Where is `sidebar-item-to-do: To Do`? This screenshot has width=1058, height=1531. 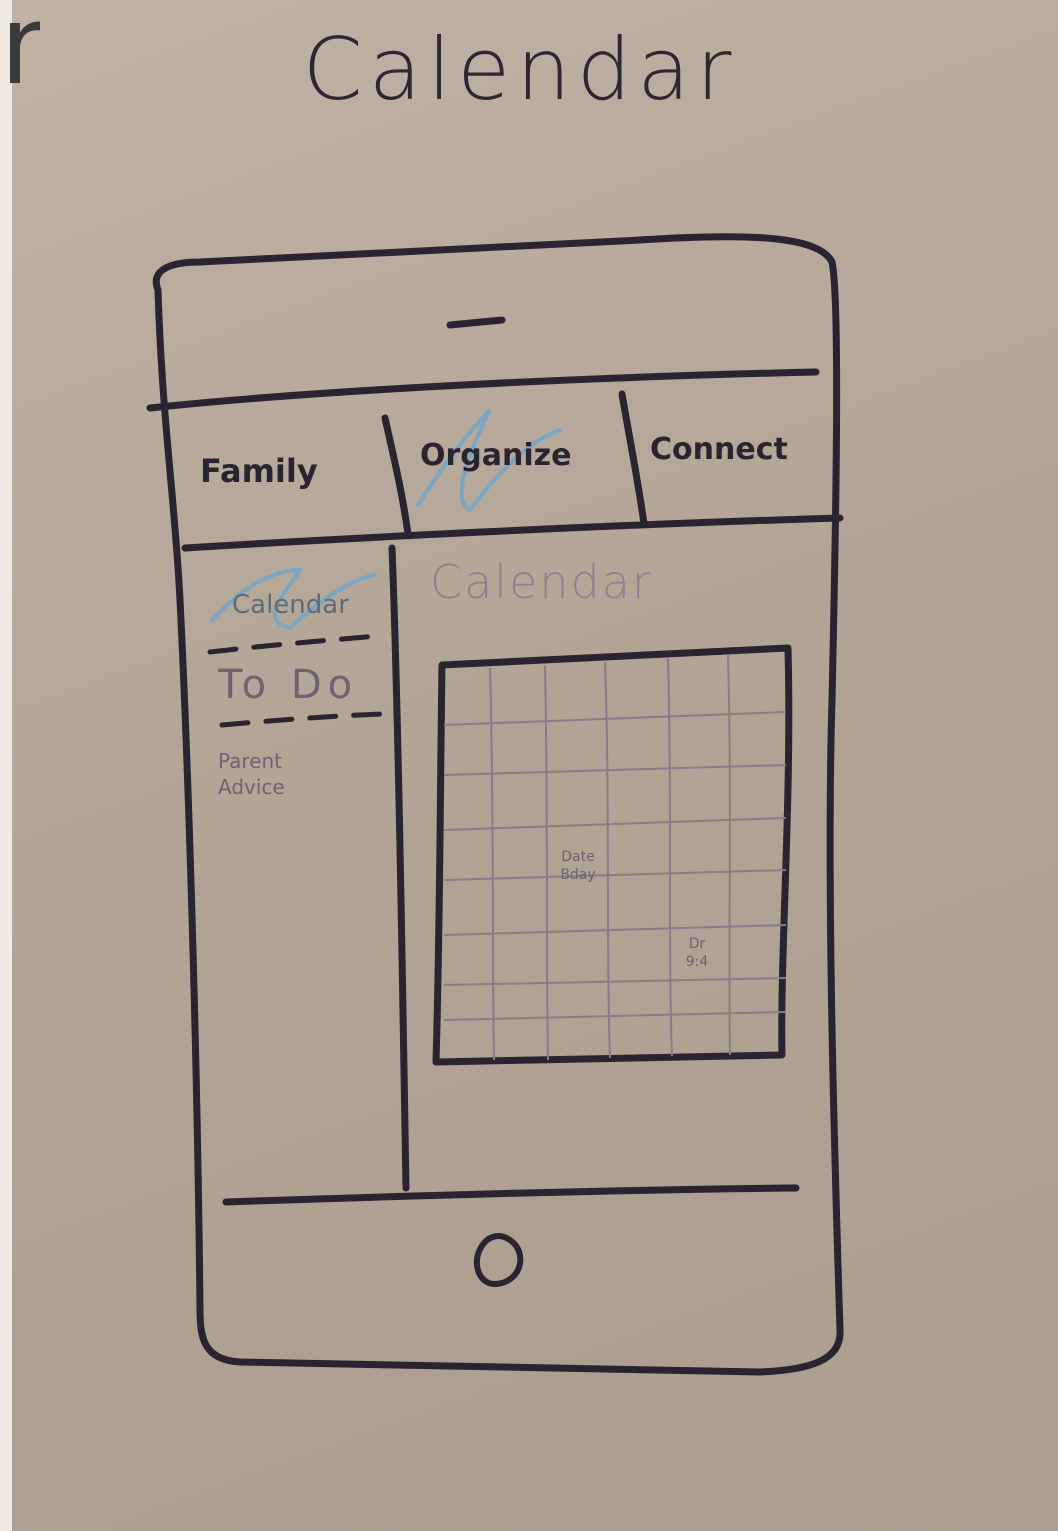 sidebar-item-to-do: To Do is located at coordinates (288, 685).